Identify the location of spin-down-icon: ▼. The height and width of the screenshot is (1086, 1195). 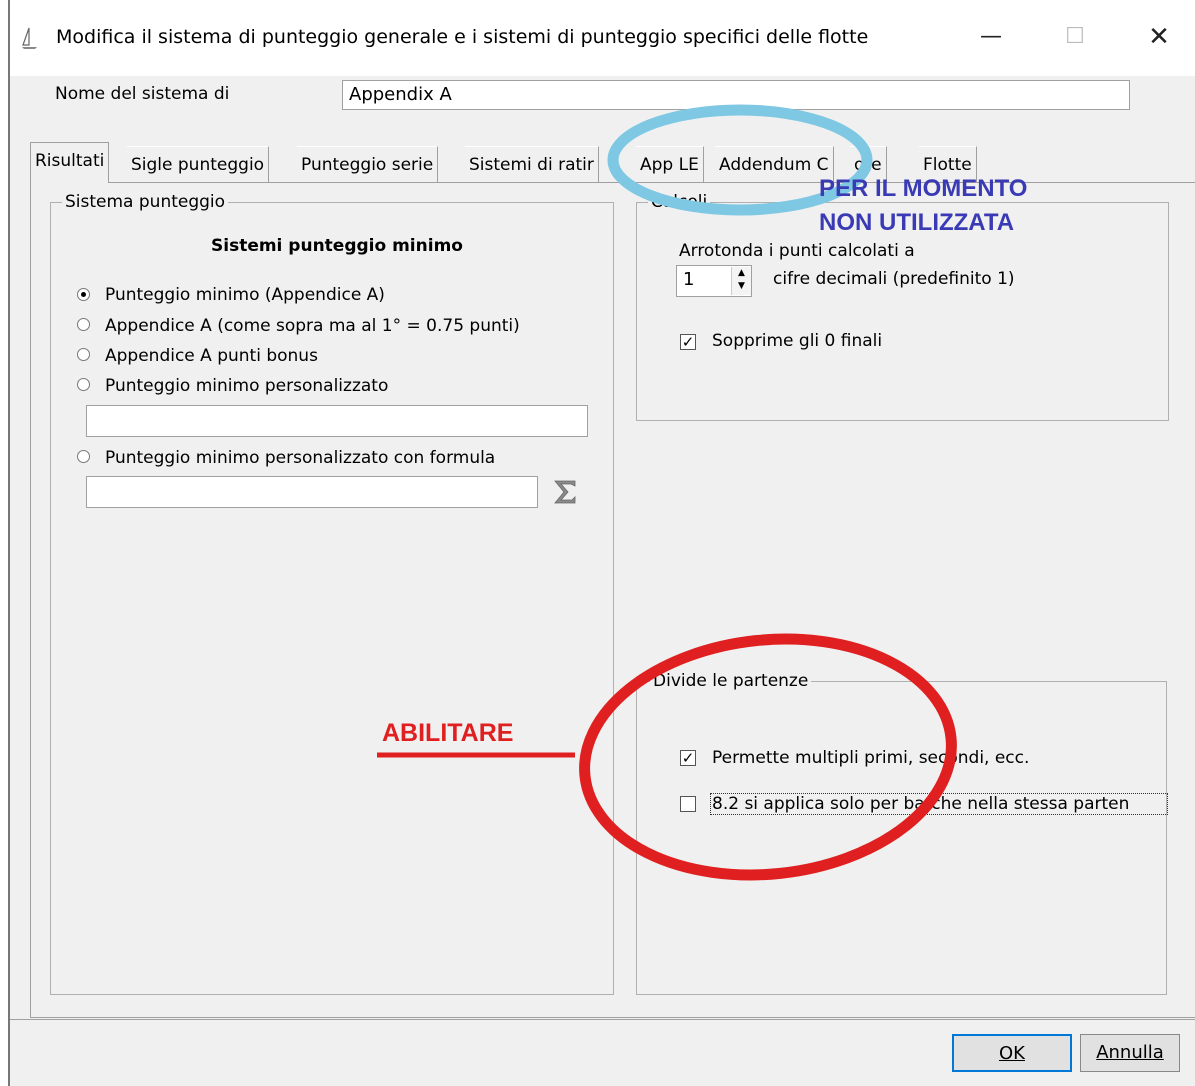
(741, 286).